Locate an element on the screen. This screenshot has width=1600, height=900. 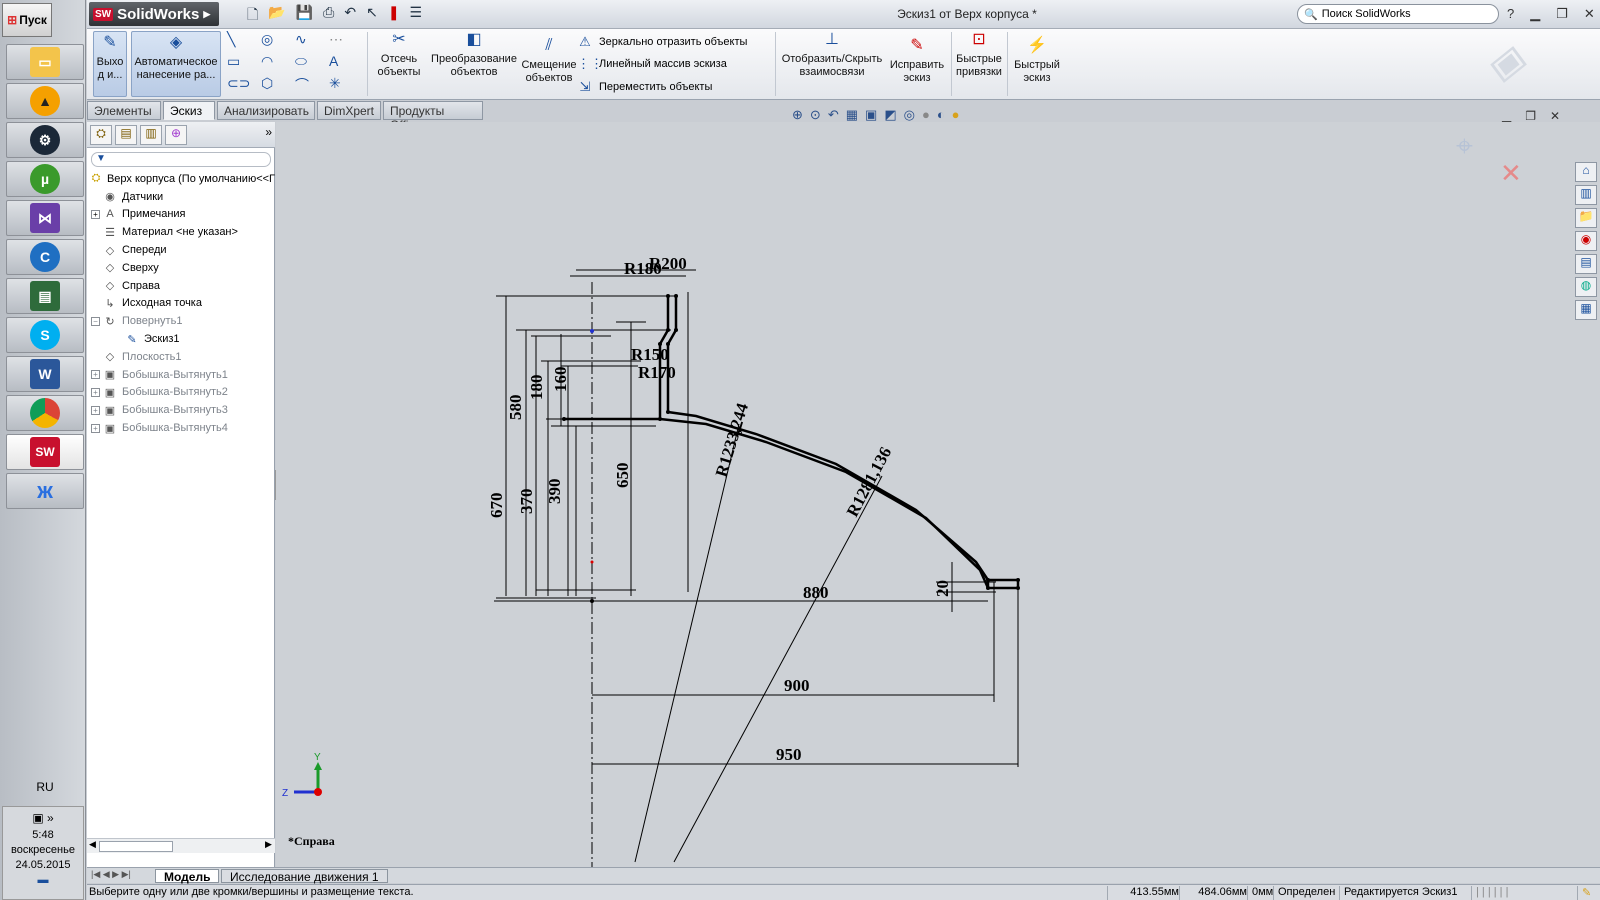
line-icon: ╲ is located at coordinates (244, 42).